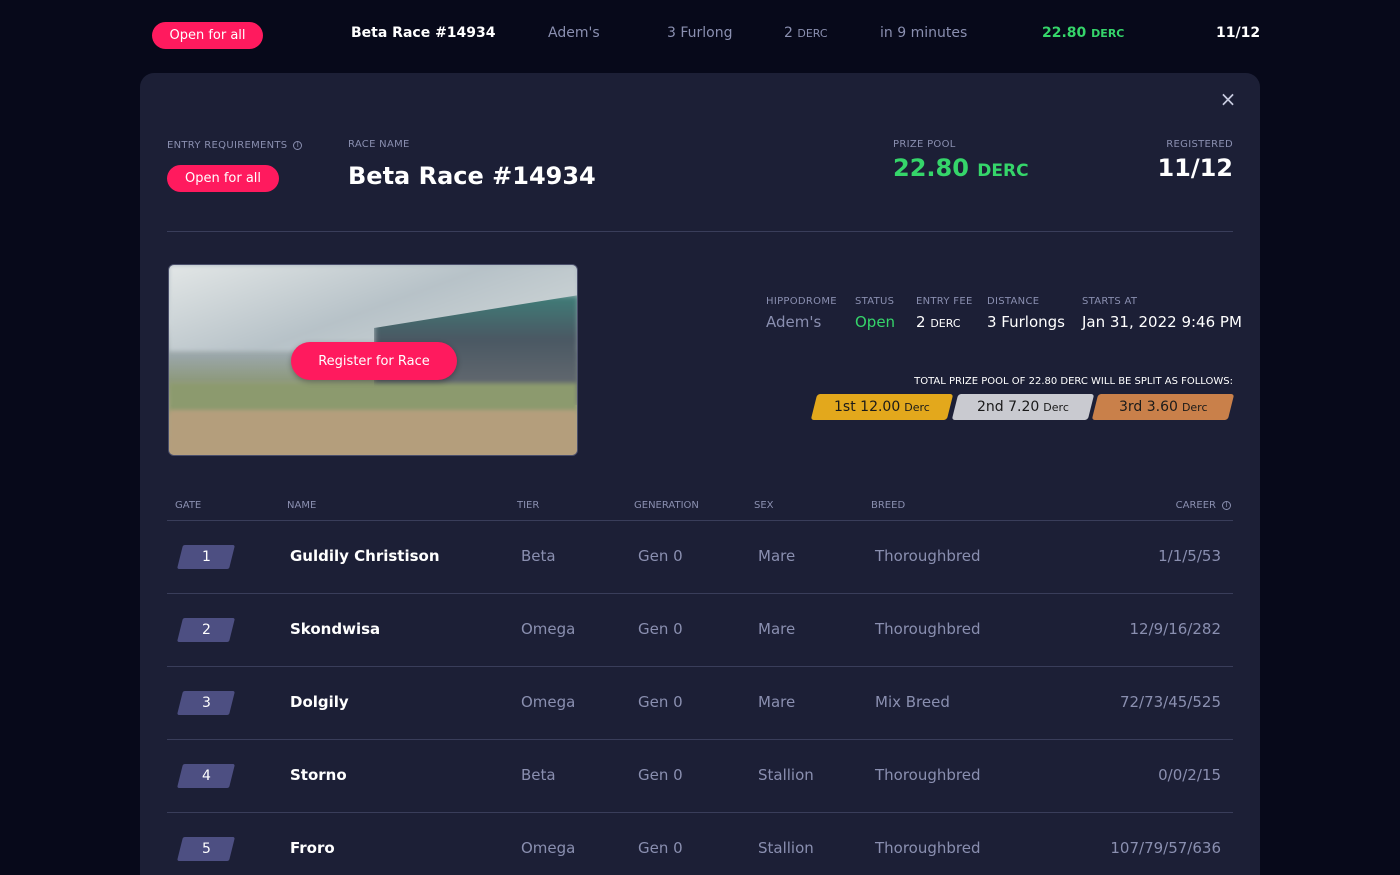  What do you see at coordinates (318, 775) in the screenshot?
I see `horse-name: Storno` at bounding box center [318, 775].